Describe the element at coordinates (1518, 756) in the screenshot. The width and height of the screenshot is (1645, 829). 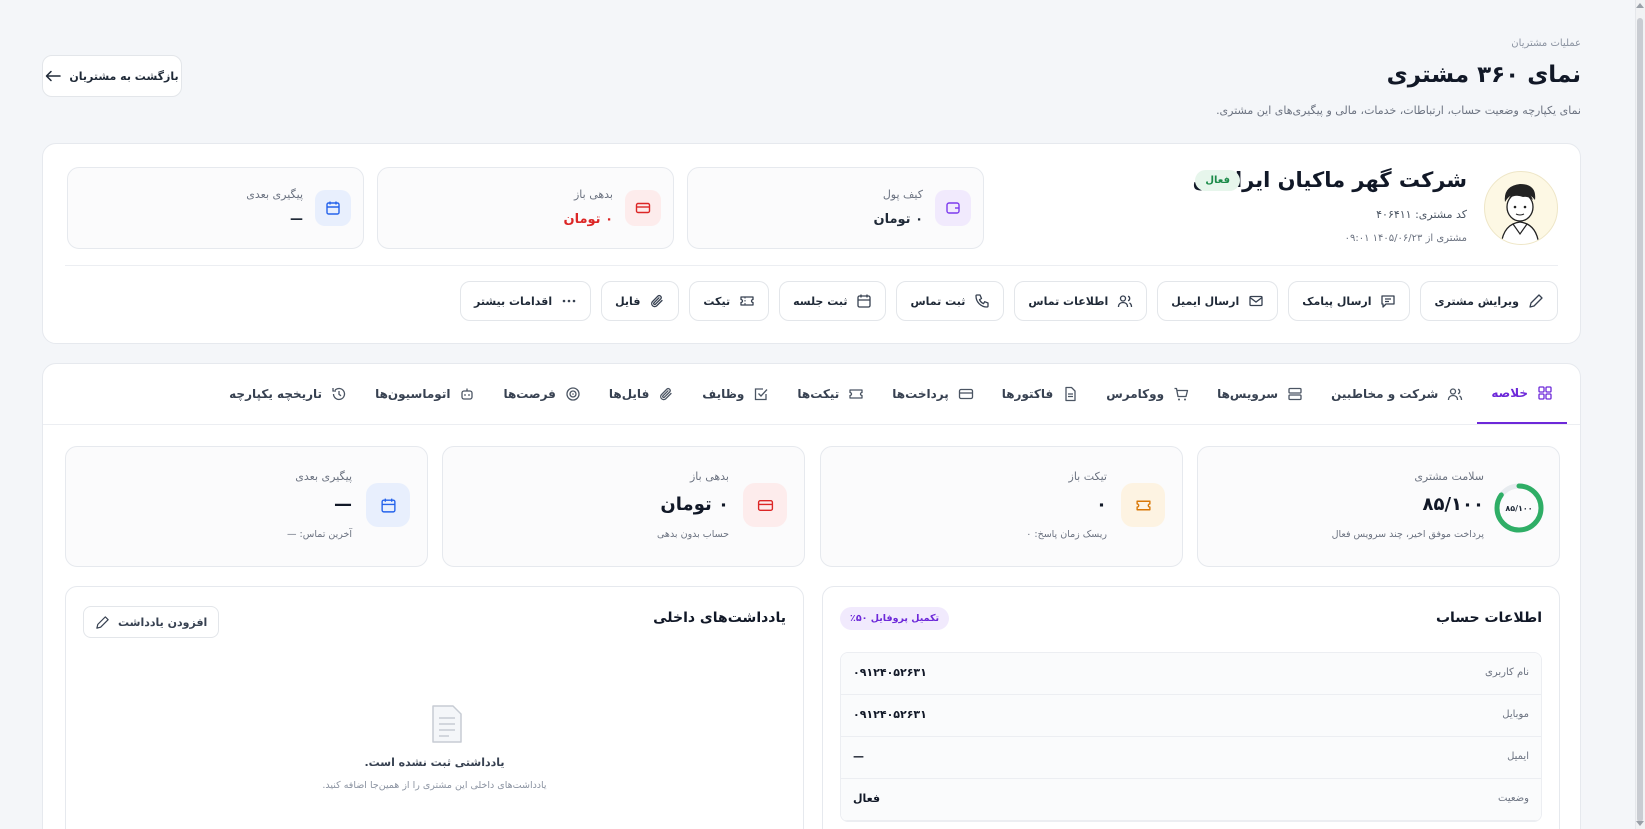
I see `info-key: ایمیل` at that location.